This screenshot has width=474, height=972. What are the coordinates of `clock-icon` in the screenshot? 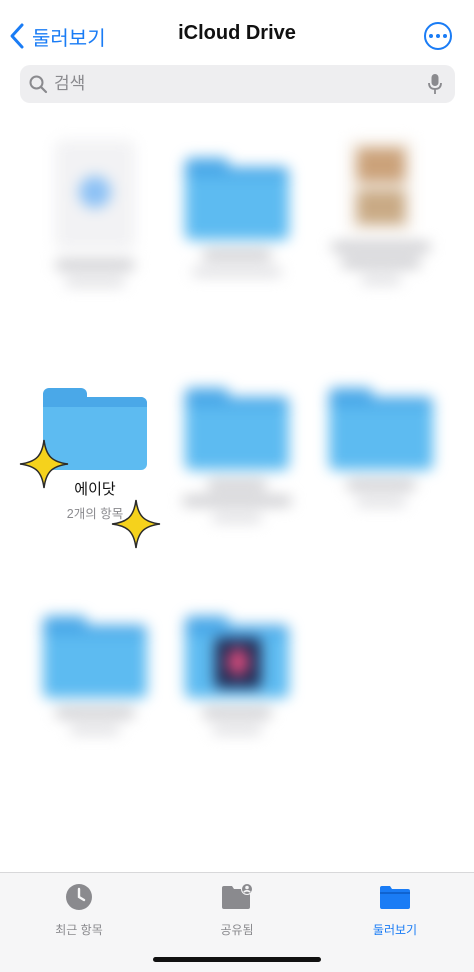 It's located at (79, 897).